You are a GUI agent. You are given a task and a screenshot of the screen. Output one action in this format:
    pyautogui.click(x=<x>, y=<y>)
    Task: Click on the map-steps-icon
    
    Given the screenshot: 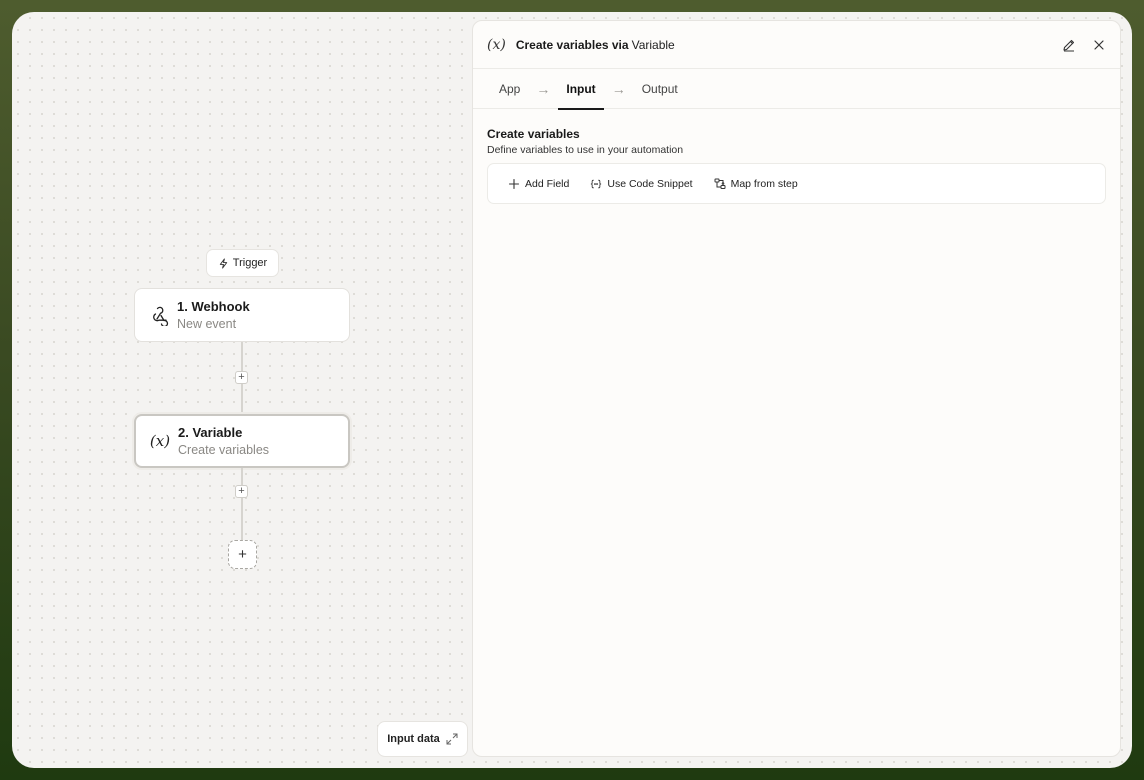 What is the action you would take?
    pyautogui.click(x=720, y=183)
    